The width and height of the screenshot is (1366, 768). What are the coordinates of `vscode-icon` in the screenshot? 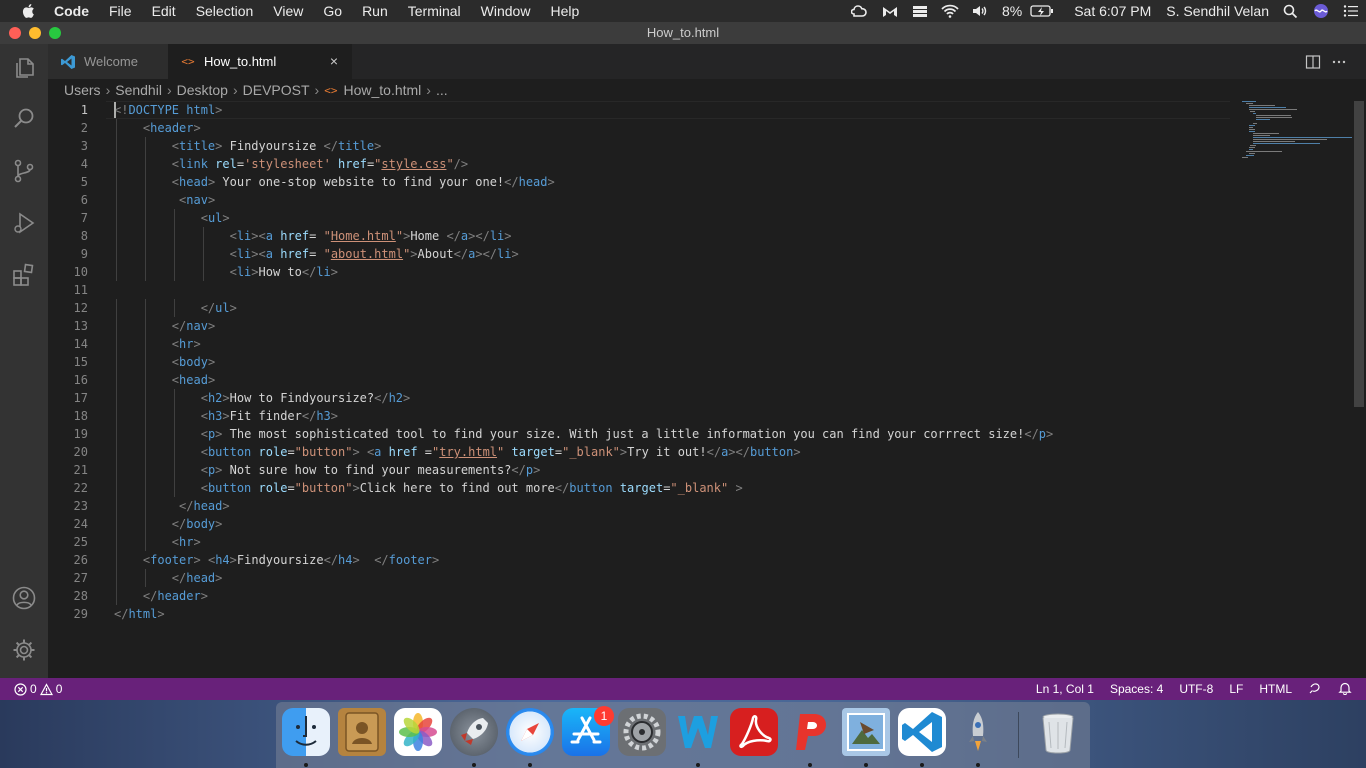 It's located at (922, 732).